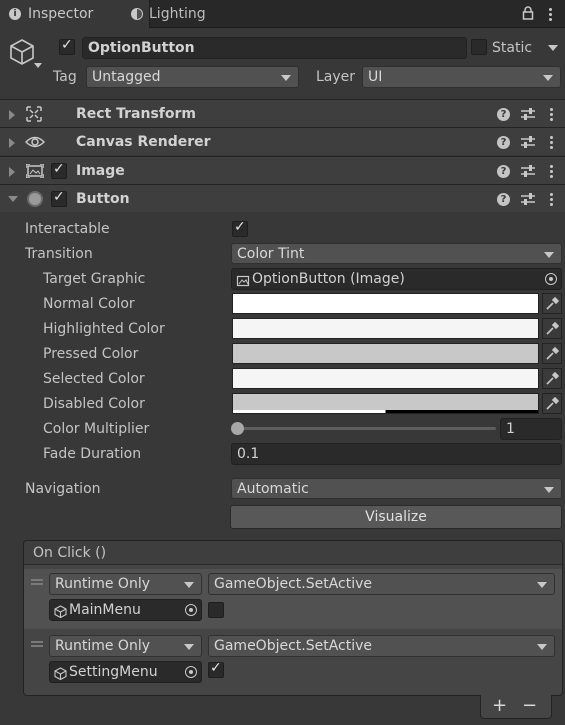  I want to click on event-2-argument-checkbox: ✓, so click(216, 669).